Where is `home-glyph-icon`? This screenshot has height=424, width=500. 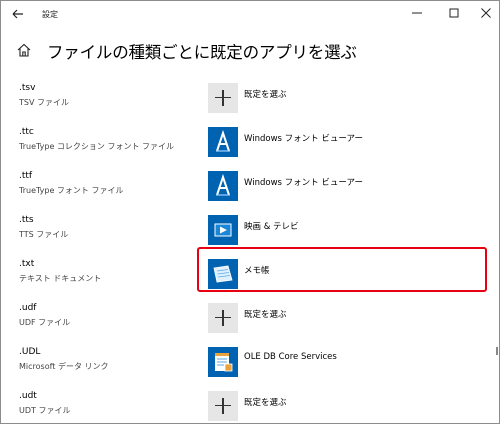
home-glyph-icon is located at coordinates (24, 50).